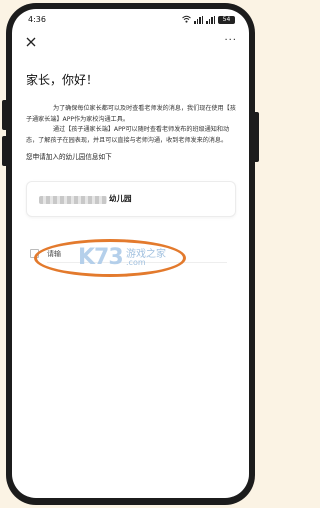 This screenshot has width=320, height=508. What do you see at coordinates (256, 137) in the screenshot?
I see `power-button` at bounding box center [256, 137].